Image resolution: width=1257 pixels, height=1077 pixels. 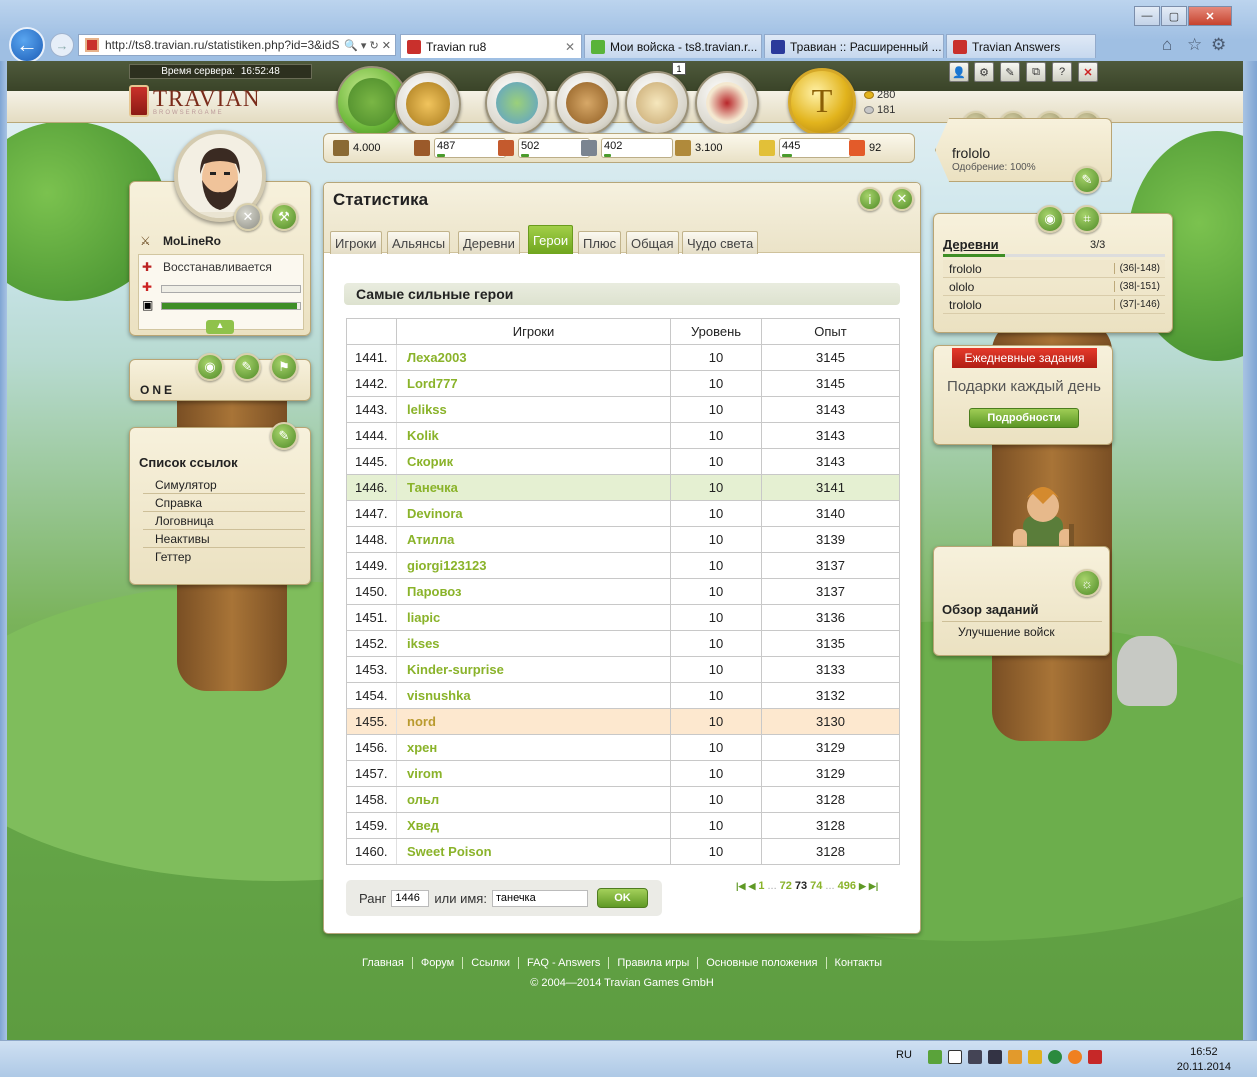 I want to click on gold-shop-button: T, so click(x=822, y=102).